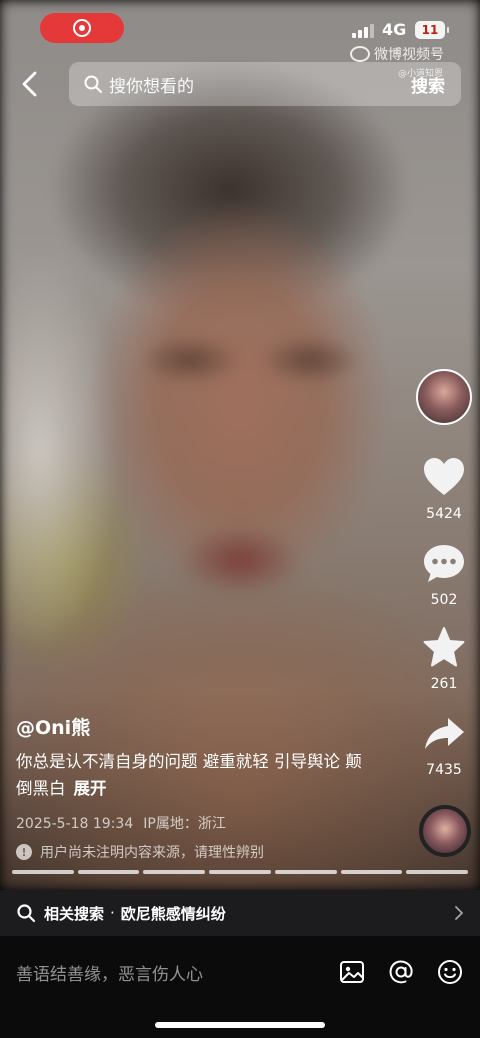  I want to click on post-meta: 2025-5-18 19:34 IP属地：浙江, so click(121, 823).